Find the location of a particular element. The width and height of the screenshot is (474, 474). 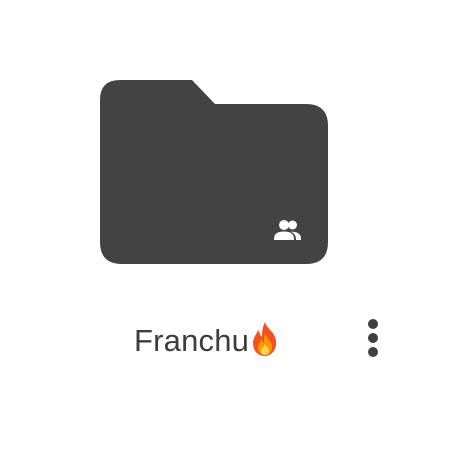

people-icon is located at coordinates (287, 230).